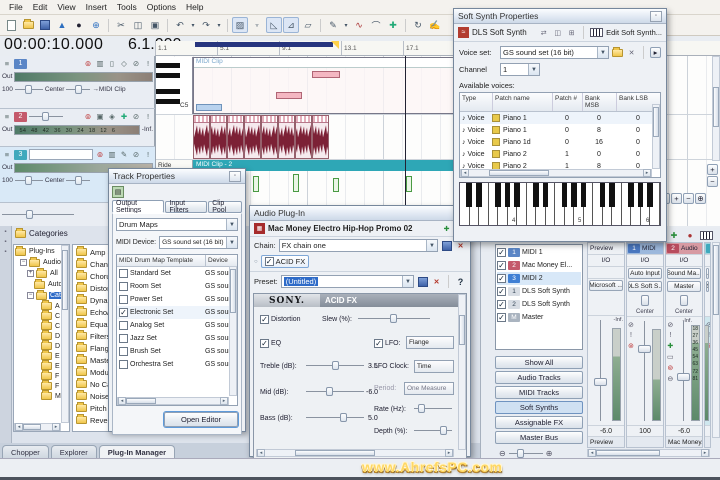 The image size is (720, 480). Describe the element at coordinates (539, 278) in the screenshot. I see `mixer-list-item: 3MIDI 2` at that location.